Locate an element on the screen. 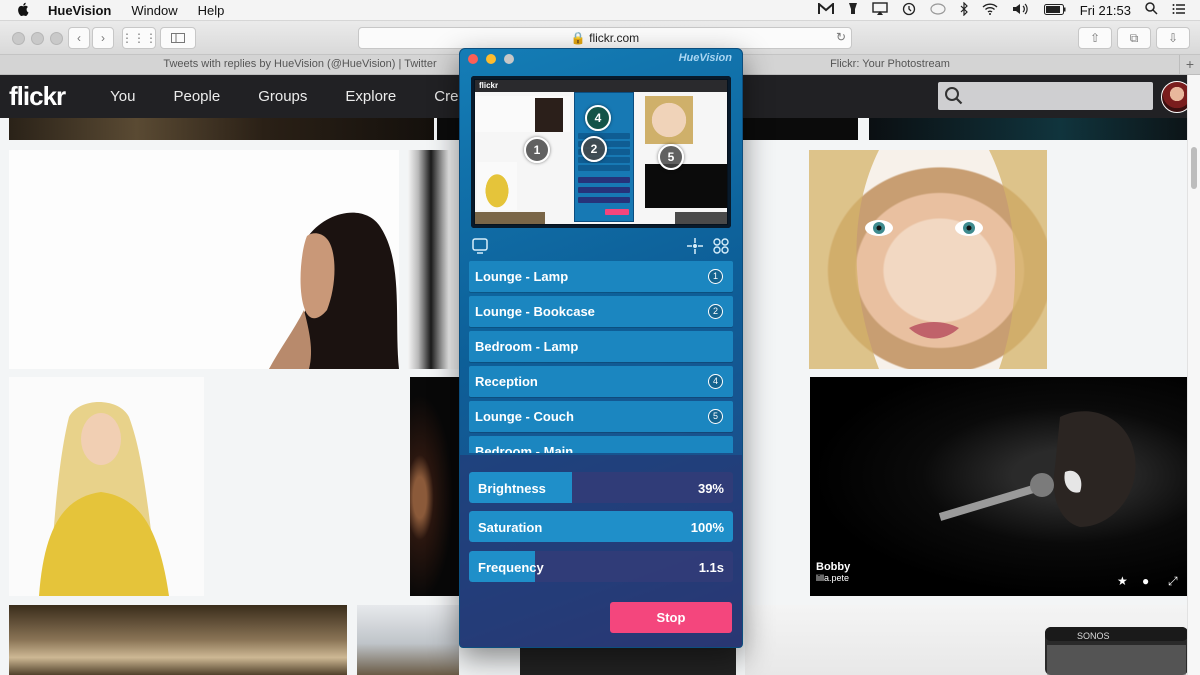 The width and height of the screenshot is (1200, 675). screen-preview: flickr 1 2 4 5 is located at coordinates (601, 152).